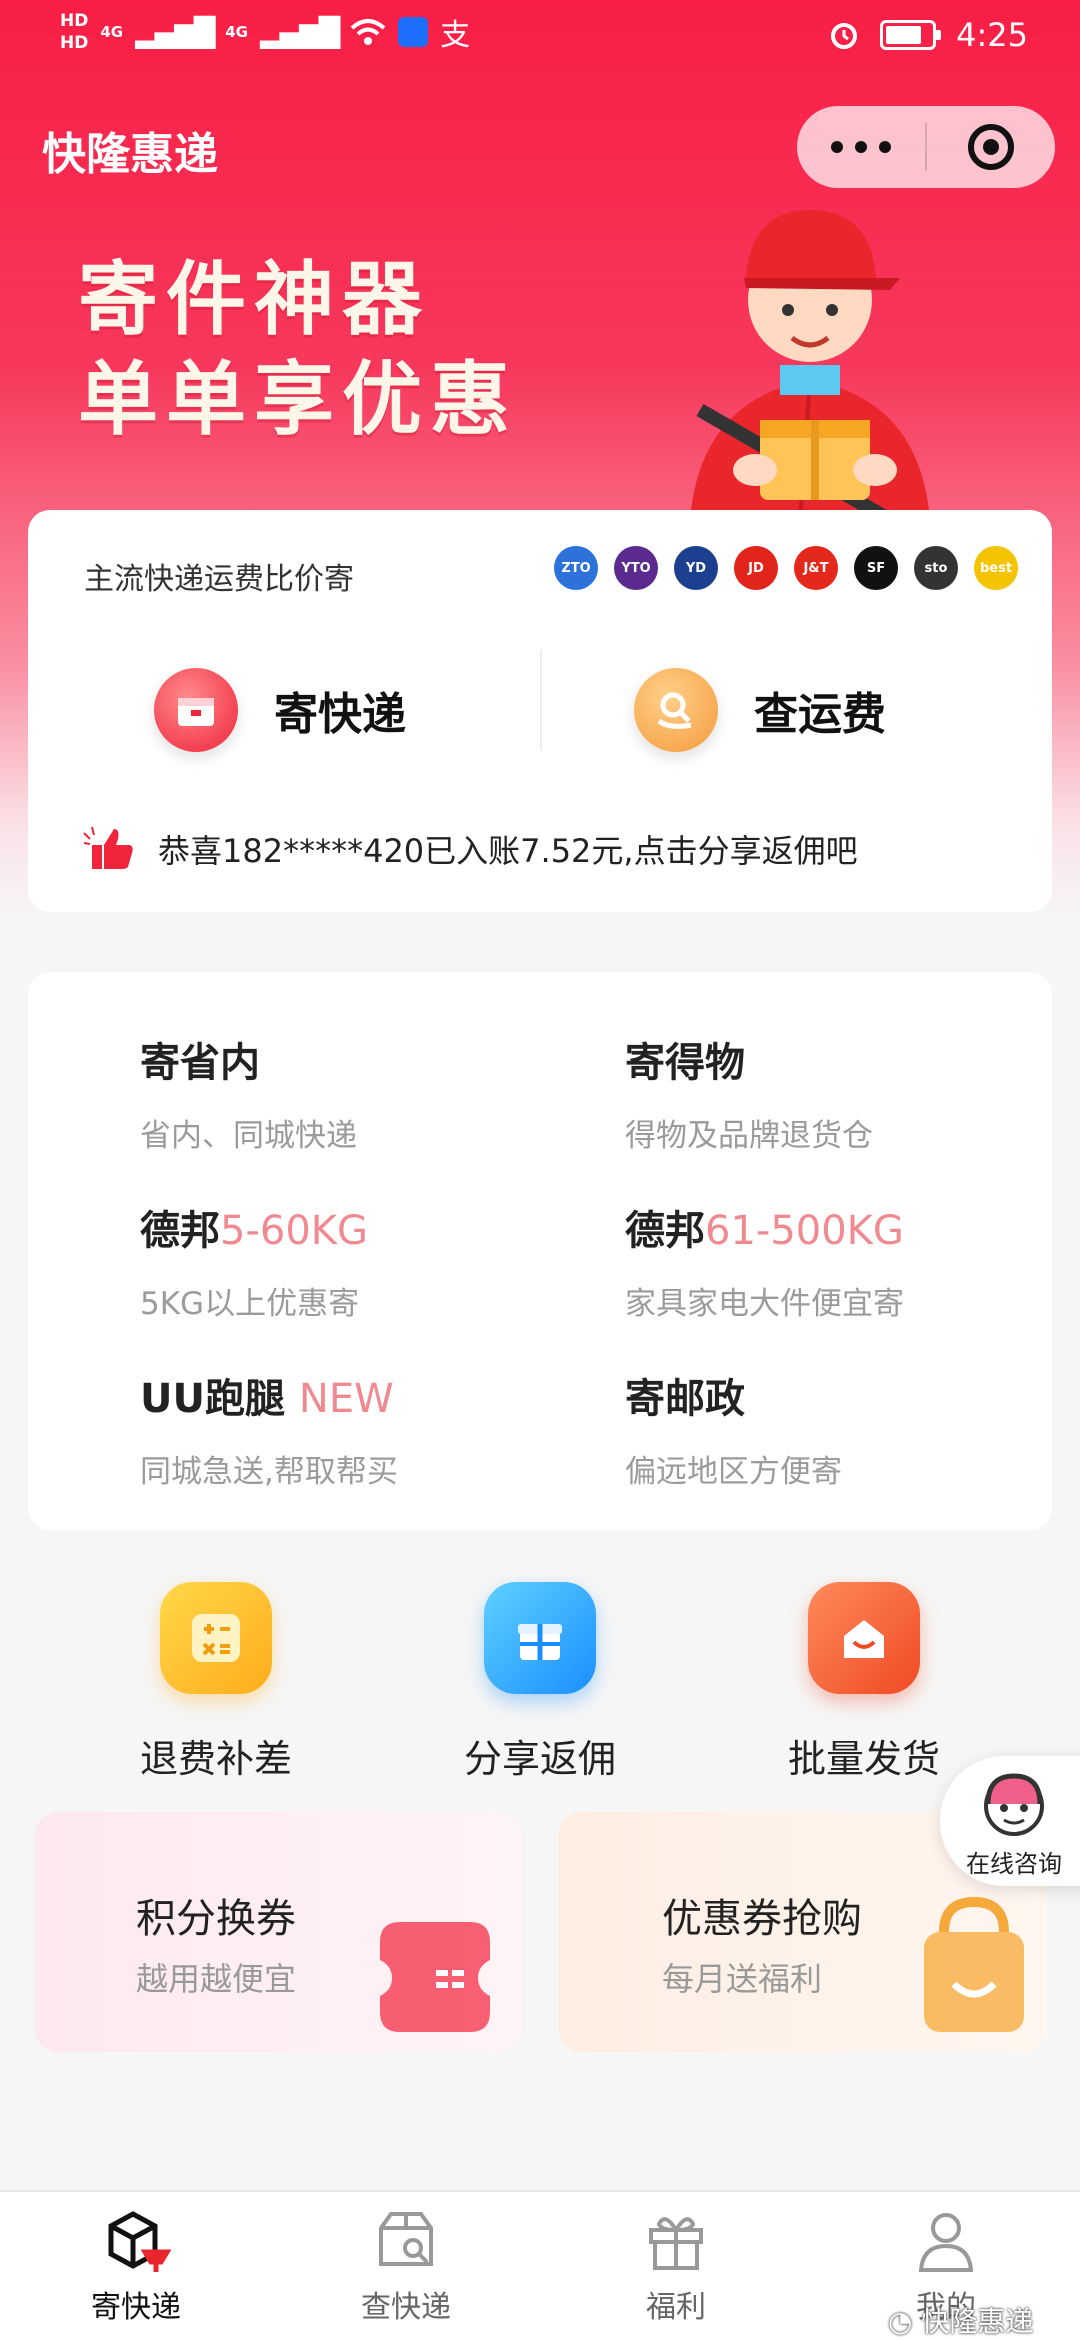  What do you see at coordinates (254, 1231) in the screenshot?
I see `service-name: 德邦5-60KG` at bounding box center [254, 1231].